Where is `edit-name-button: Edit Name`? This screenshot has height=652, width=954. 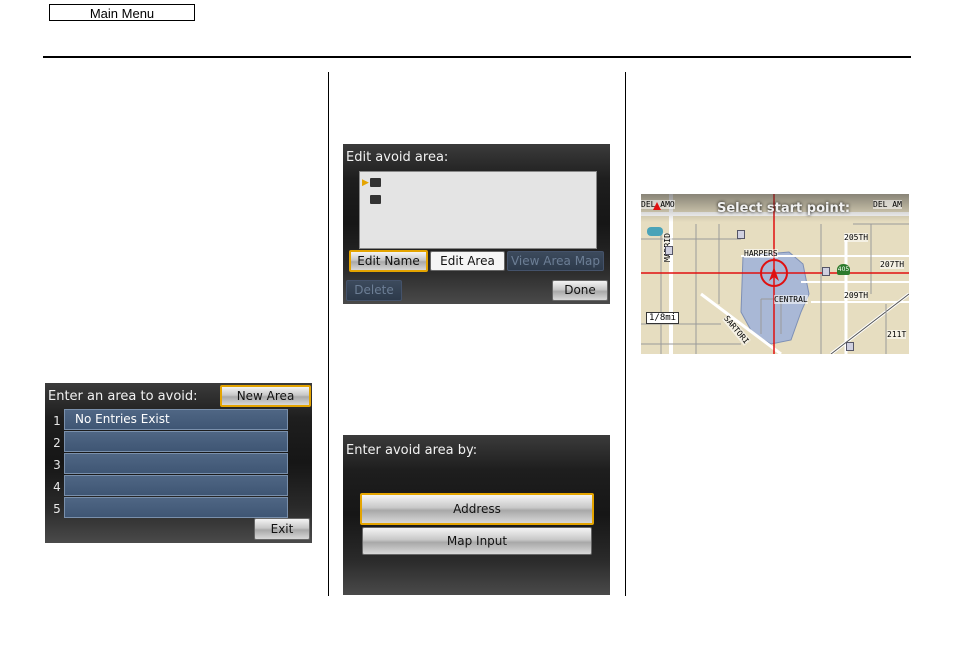 edit-name-button: Edit Name is located at coordinates (388, 261).